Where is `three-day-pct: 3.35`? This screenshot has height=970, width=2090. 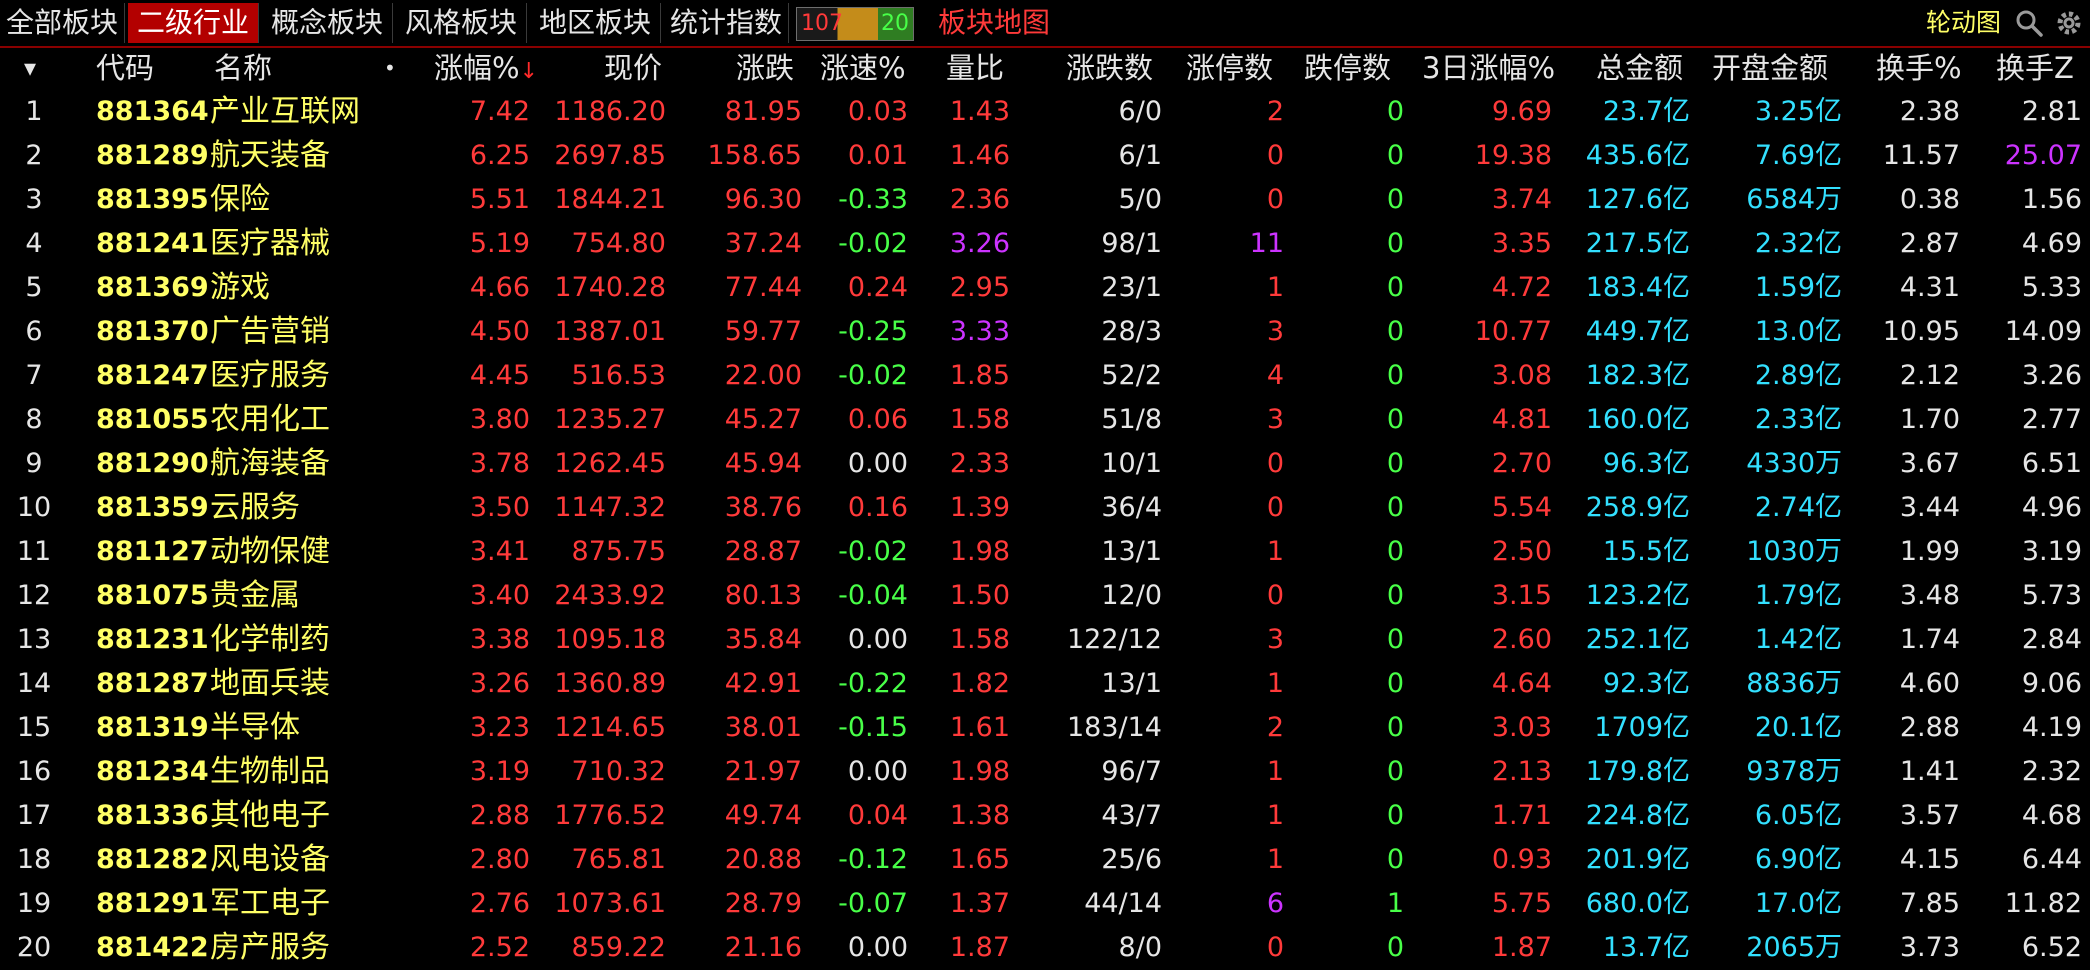 three-day-pct: 3.35 is located at coordinates (1521, 243).